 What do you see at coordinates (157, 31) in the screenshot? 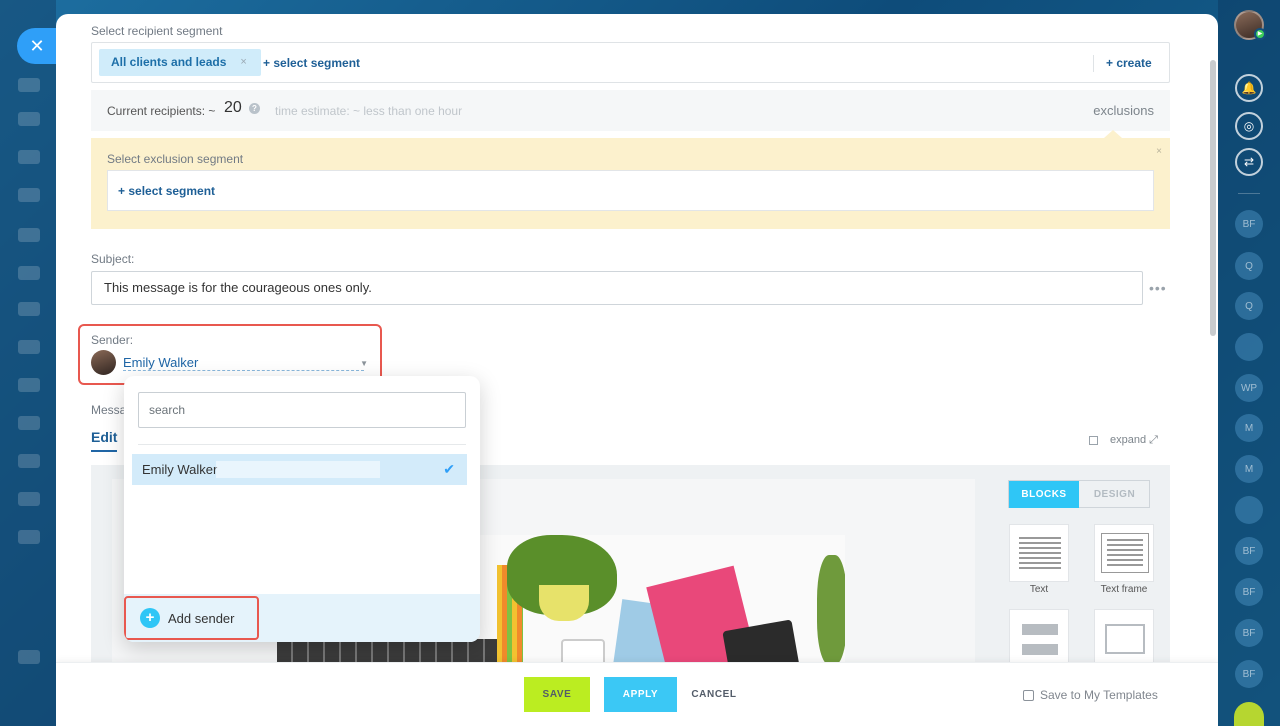
I see `recipient-segment-label: Select recipient segment` at bounding box center [157, 31].